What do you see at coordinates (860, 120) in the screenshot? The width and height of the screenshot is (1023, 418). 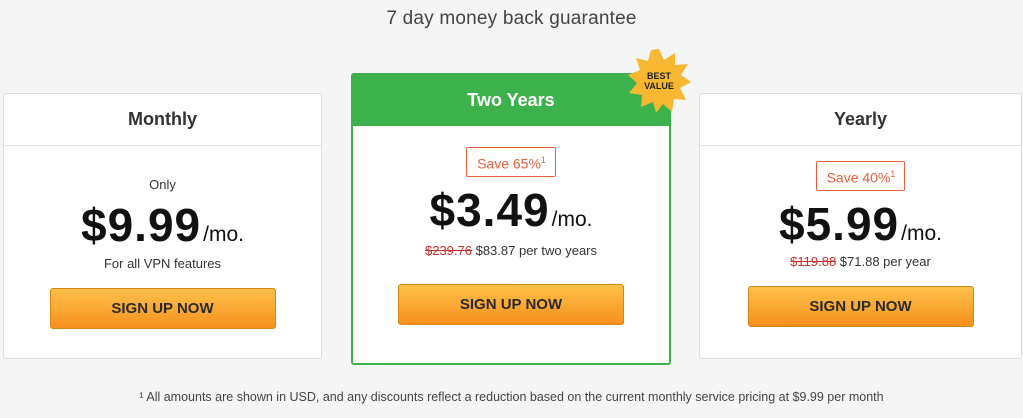 I see `plan-title-yearly: Yearly` at bounding box center [860, 120].